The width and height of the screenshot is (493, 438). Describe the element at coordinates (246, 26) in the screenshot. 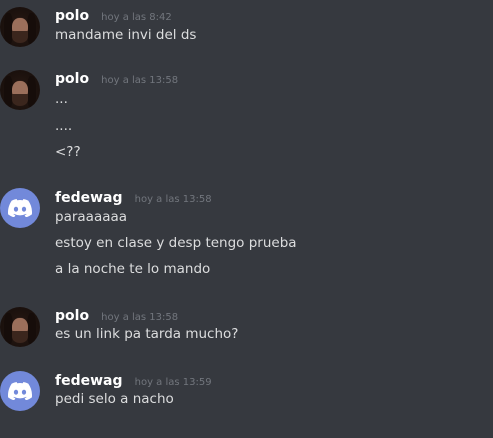

I see `message-group: polo hoy a las 8:42 mandame invi del ds` at that location.